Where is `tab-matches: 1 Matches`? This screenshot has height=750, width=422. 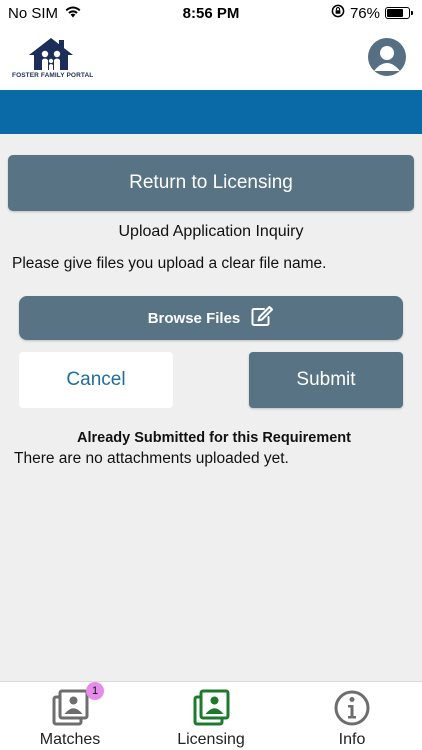
tab-matches: 1 Matches is located at coordinates (70, 716).